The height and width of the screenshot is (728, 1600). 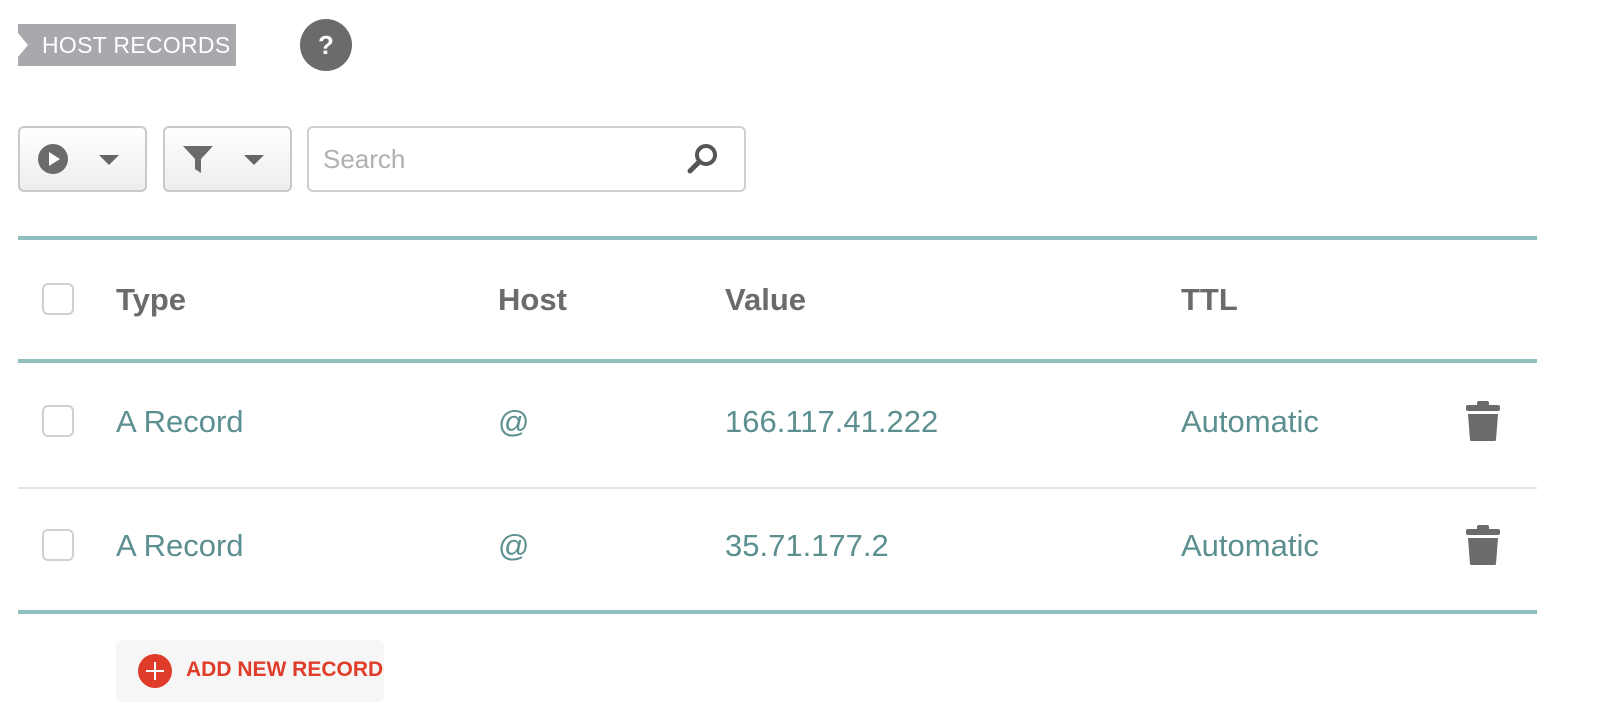 I want to click on table-bottom-rule, so click(x=777, y=612).